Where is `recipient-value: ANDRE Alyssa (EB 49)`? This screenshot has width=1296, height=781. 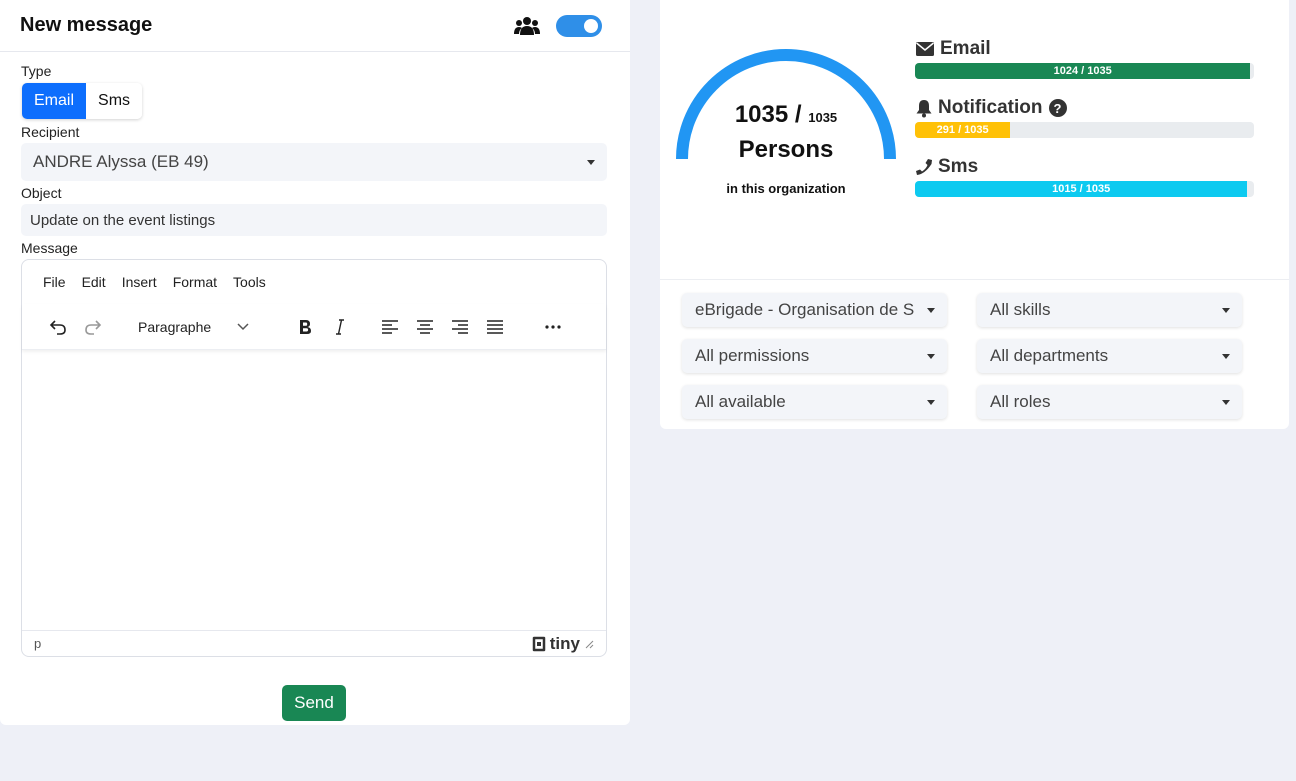 recipient-value: ANDRE Alyssa (EB 49) is located at coordinates (121, 161).